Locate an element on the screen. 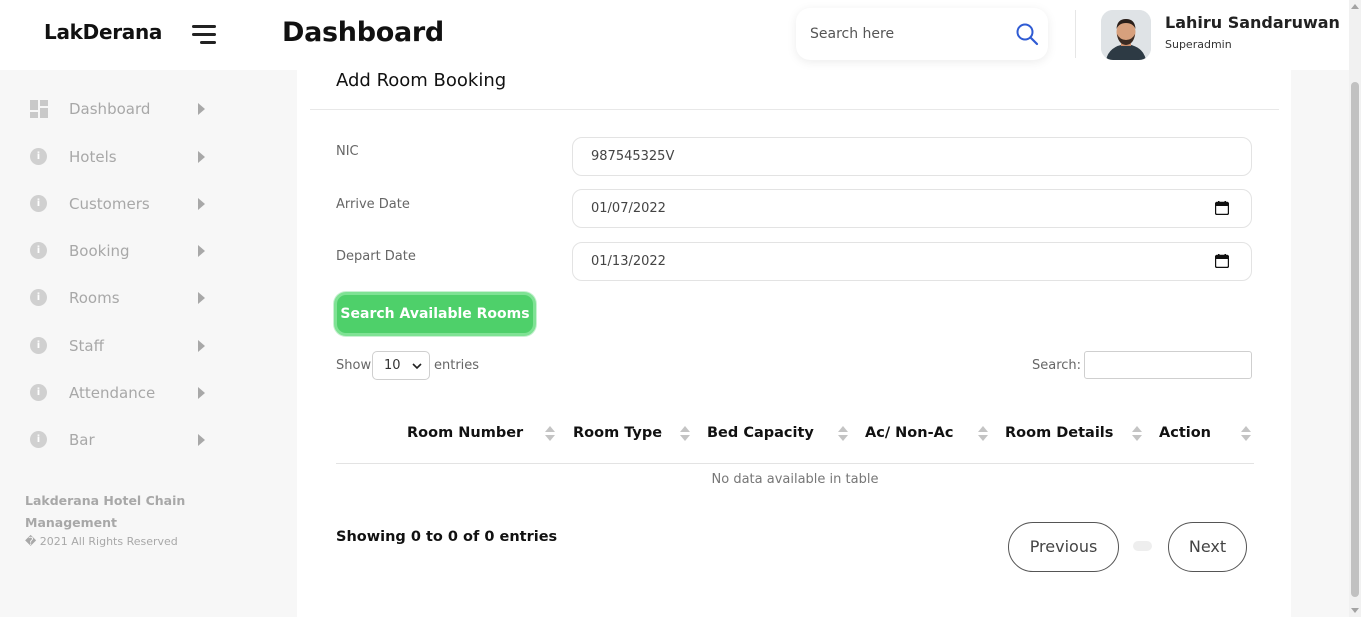 The image size is (1361, 617). column-header-room-details: Room Details is located at coordinates (1059, 433).